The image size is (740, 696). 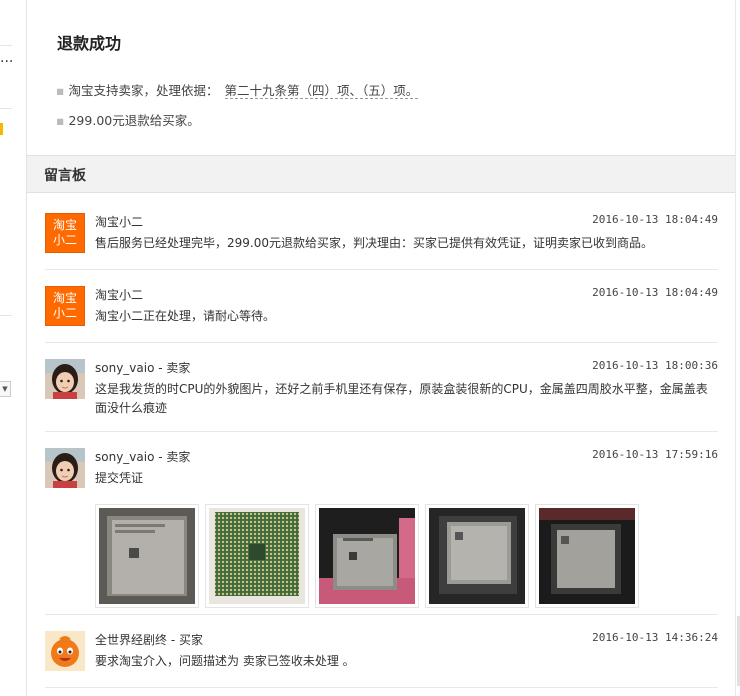 I want to click on panel-border, so click(x=735, y=348).